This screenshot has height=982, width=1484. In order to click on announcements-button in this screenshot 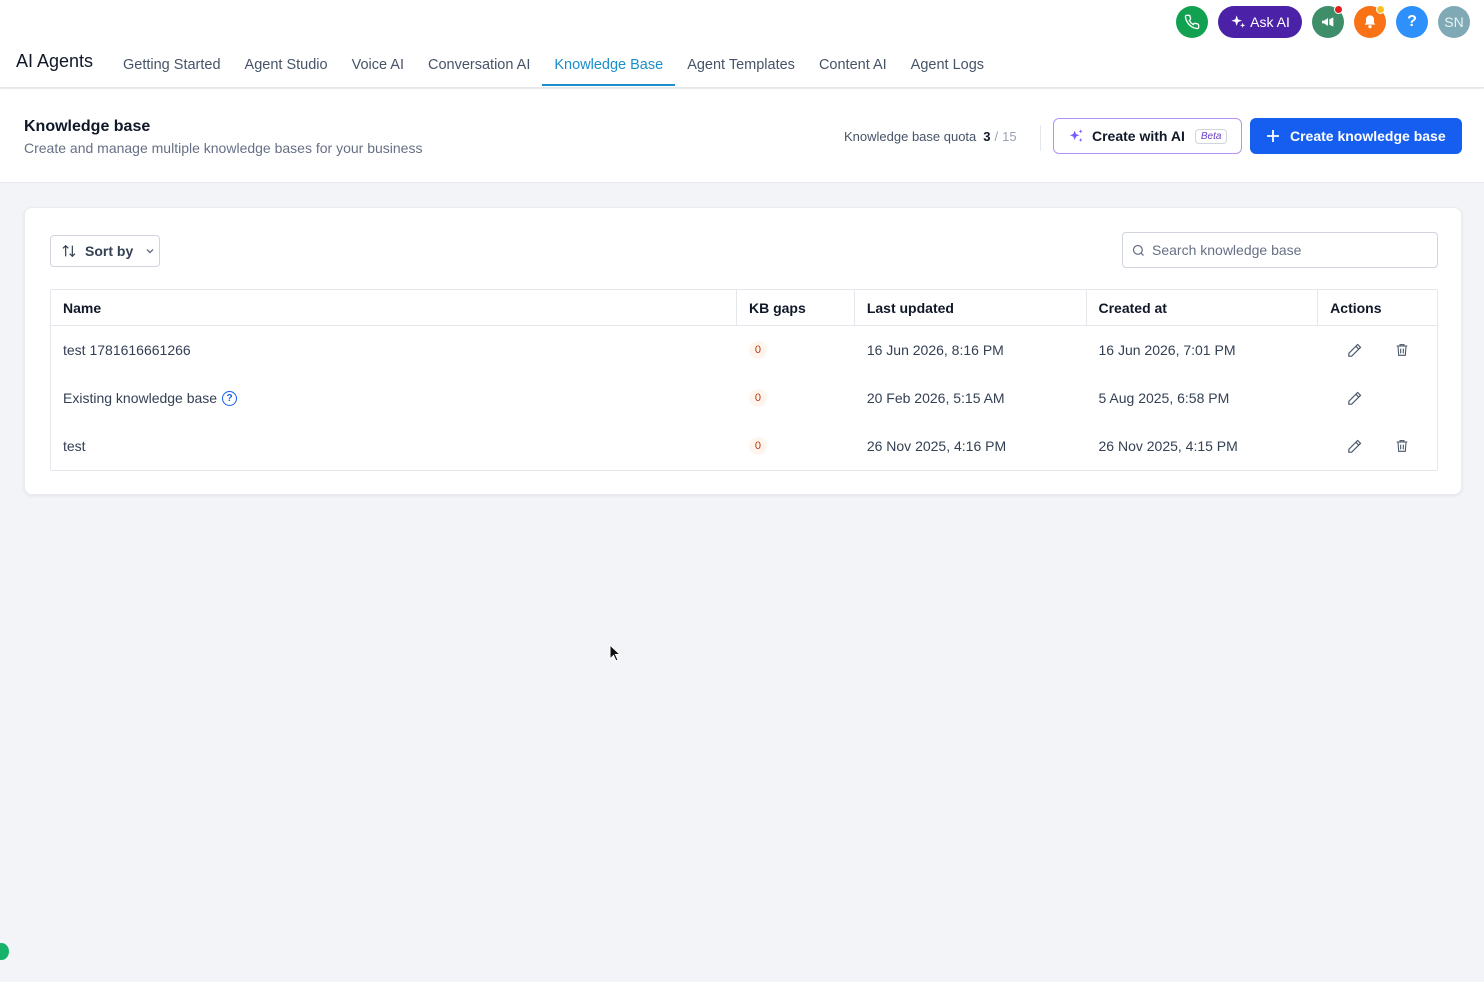, I will do `click(1328, 21)`.